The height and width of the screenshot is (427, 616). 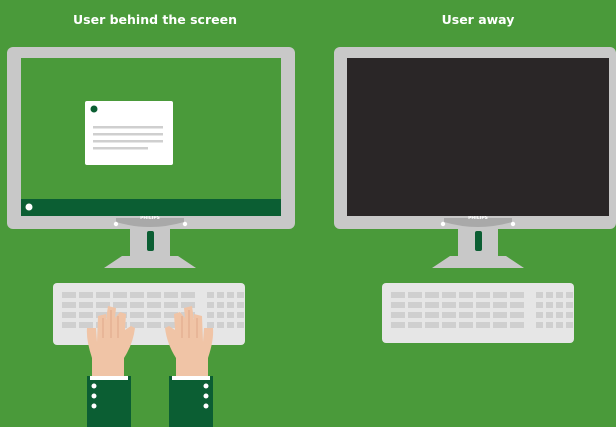 I want to click on keyboard-right, so click(x=478, y=313).